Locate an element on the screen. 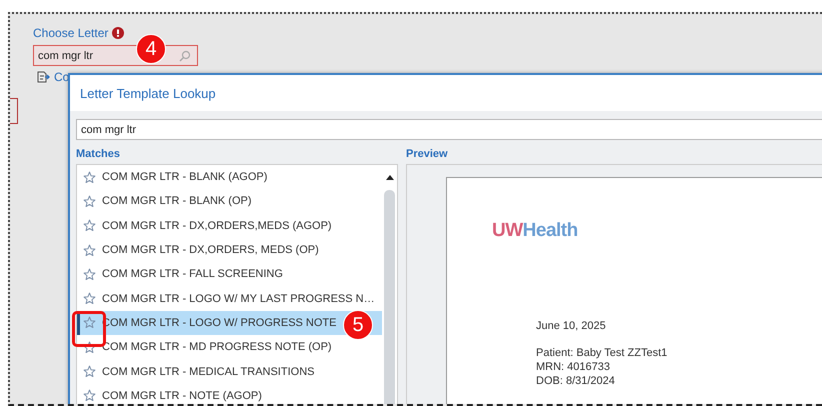  list-item: COM MGR LTR - DX,ORDERS, MEDS (OP) is located at coordinates (229, 250).